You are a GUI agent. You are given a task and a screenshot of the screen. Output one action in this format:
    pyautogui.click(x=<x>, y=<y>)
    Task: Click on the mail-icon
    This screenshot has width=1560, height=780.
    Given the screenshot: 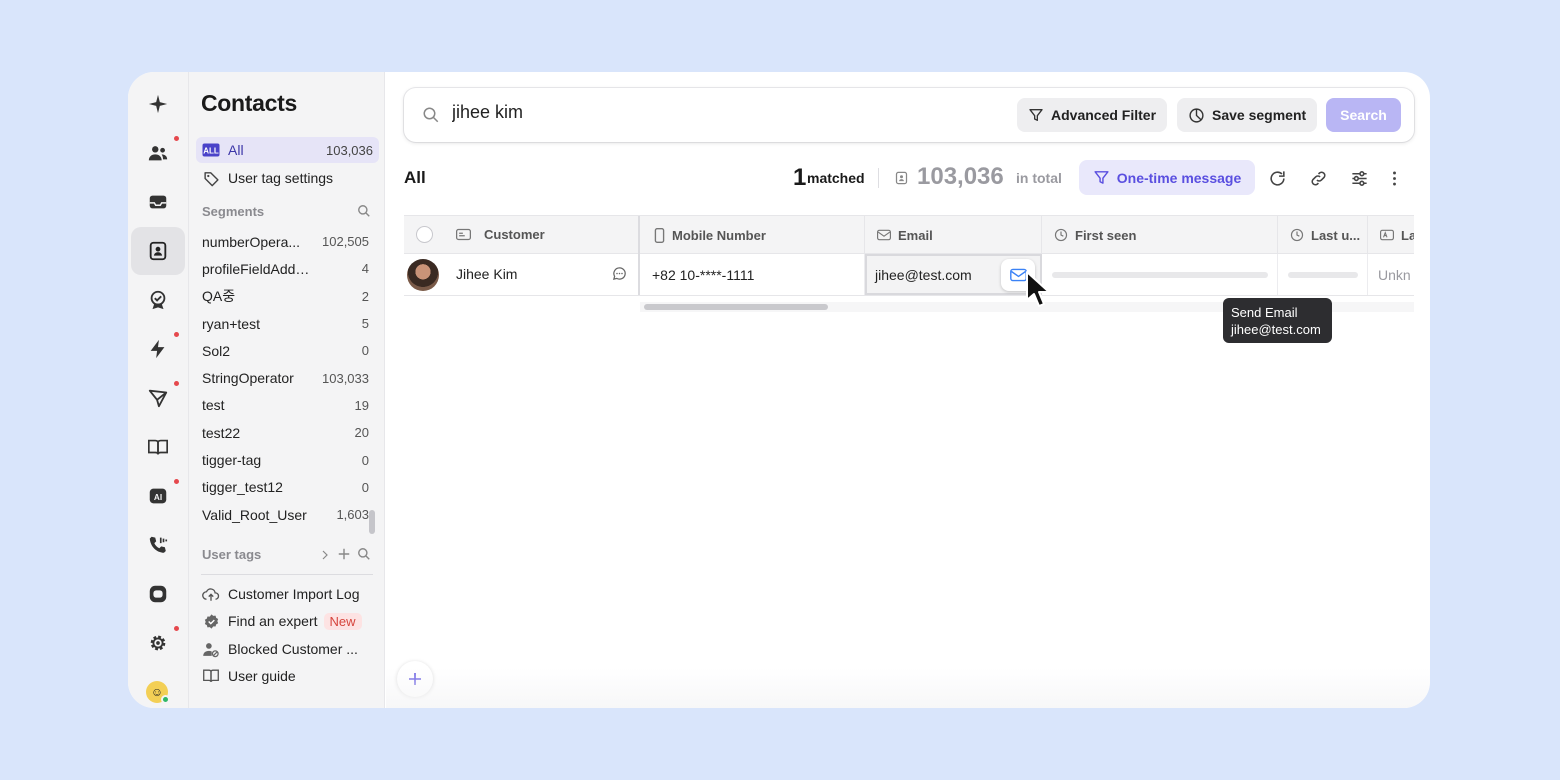 What is the action you would take?
    pyautogui.click(x=884, y=235)
    